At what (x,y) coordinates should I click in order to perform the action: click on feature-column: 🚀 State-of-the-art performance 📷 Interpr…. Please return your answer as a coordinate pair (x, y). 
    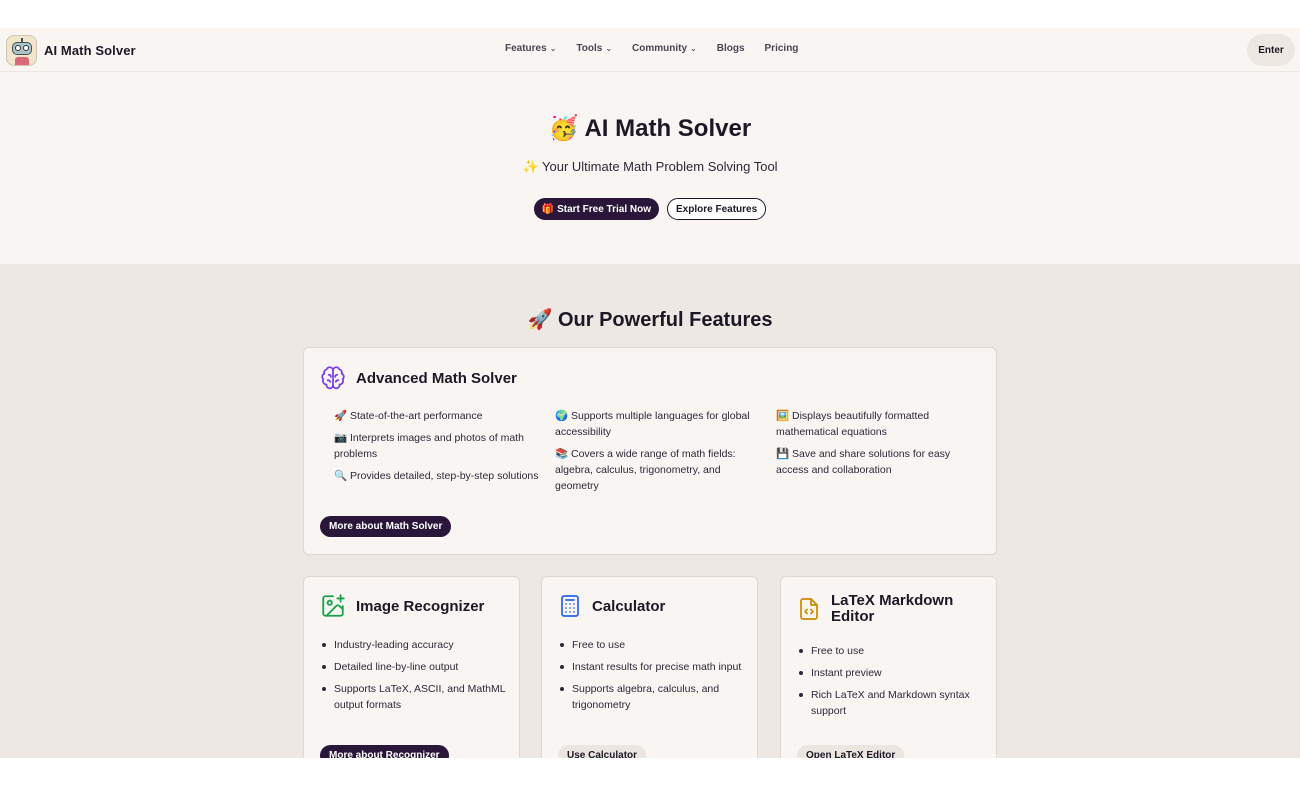
    Looking at the image, I should click on (444, 454).